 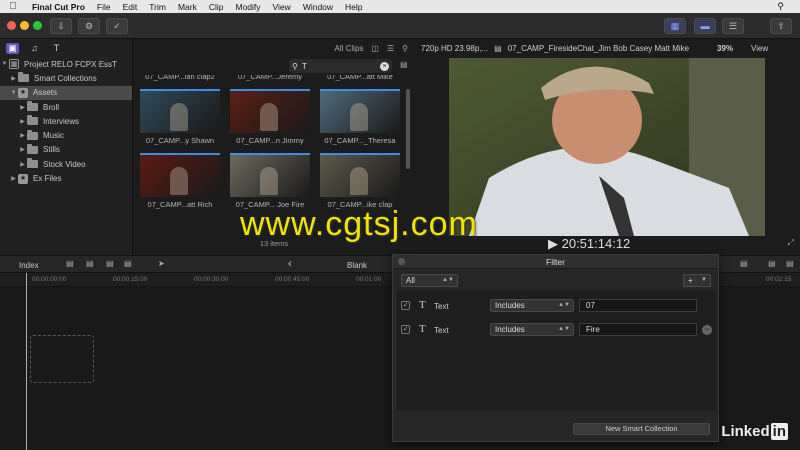 I want to click on browser-search-icon: ⚲, so click(x=405, y=48).